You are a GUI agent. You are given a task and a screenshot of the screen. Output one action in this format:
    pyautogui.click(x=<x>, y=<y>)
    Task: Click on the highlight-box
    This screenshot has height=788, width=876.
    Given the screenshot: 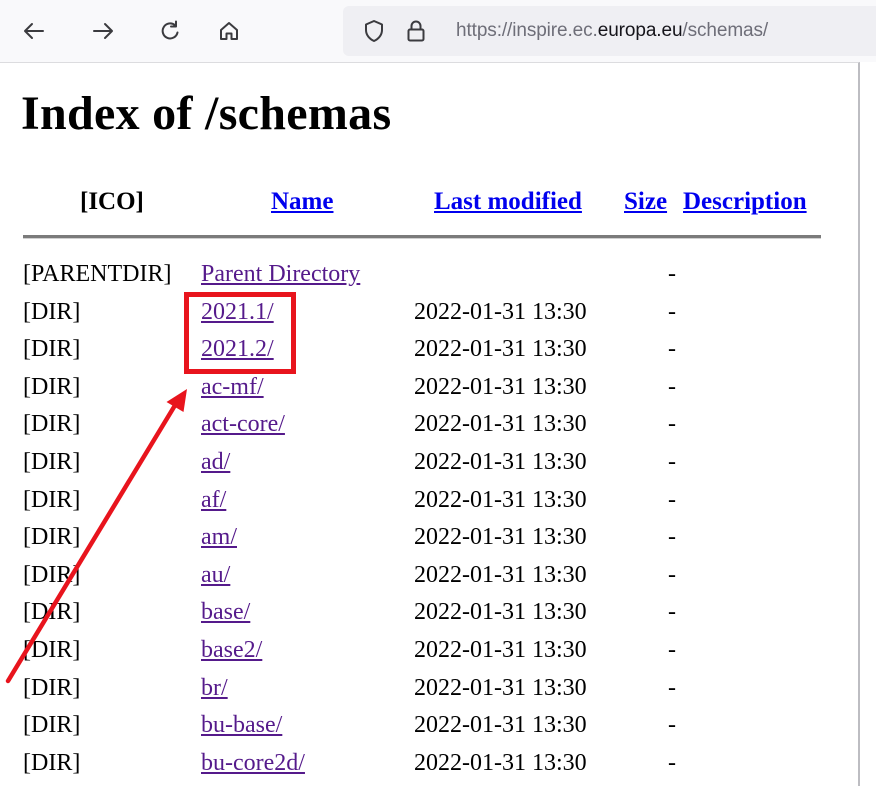 What is the action you would take?
    pyautogui.click(x=240, y=333)
    